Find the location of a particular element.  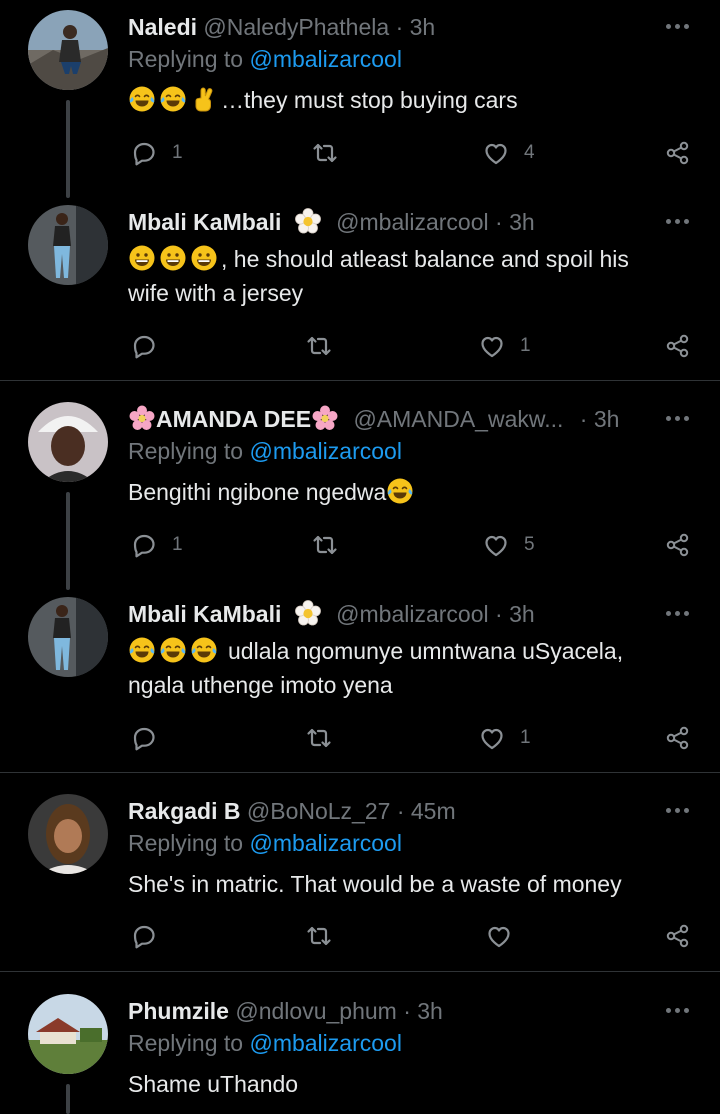

tweet-actions: 1 is located at coordinates (360, 346).